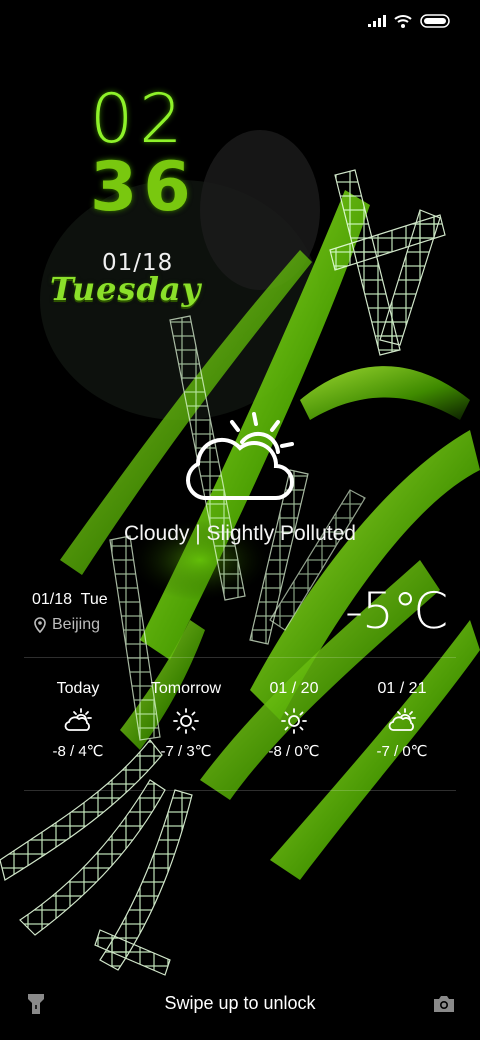 Image resolution: width=480 pixels, height=1040 pixels. What do you see at coordinates (377, 21) in the screenshot?
I see `signal-icon` at bounding box center [377, 21].